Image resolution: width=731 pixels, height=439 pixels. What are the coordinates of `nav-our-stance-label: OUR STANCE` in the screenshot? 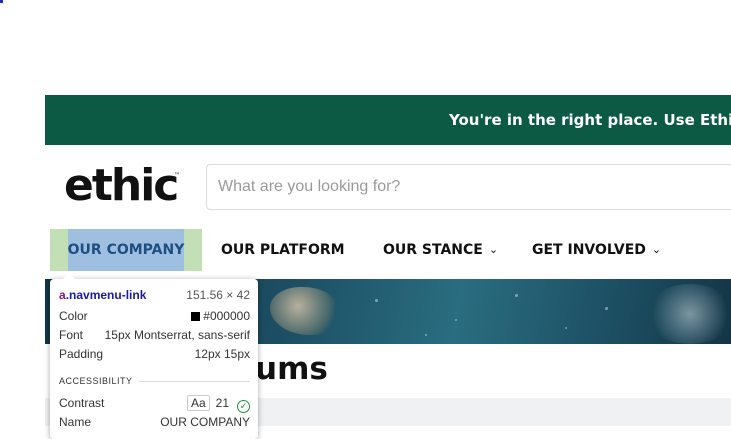 It's located at (433, 250).